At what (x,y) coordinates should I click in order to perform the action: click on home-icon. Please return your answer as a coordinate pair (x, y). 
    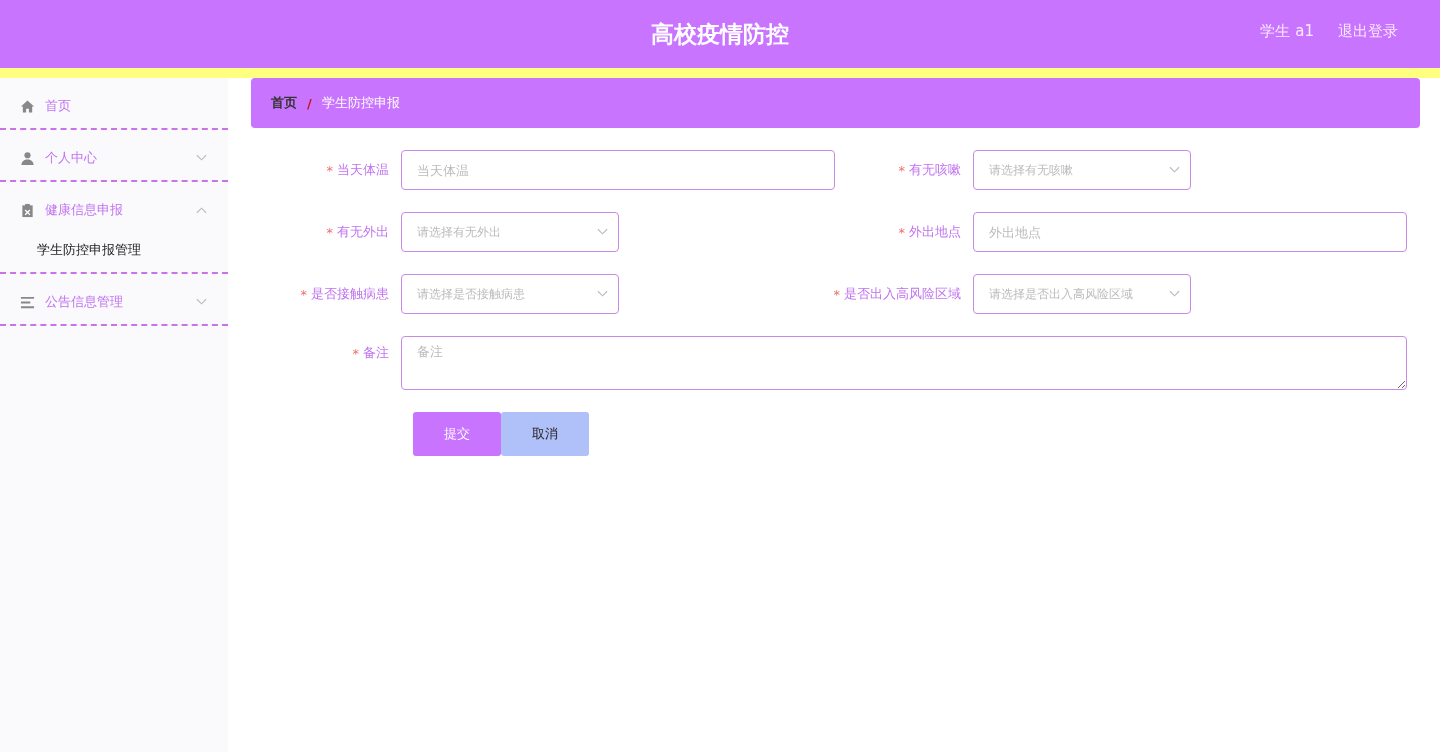
    Looking at the image, I should click on (27, 106).